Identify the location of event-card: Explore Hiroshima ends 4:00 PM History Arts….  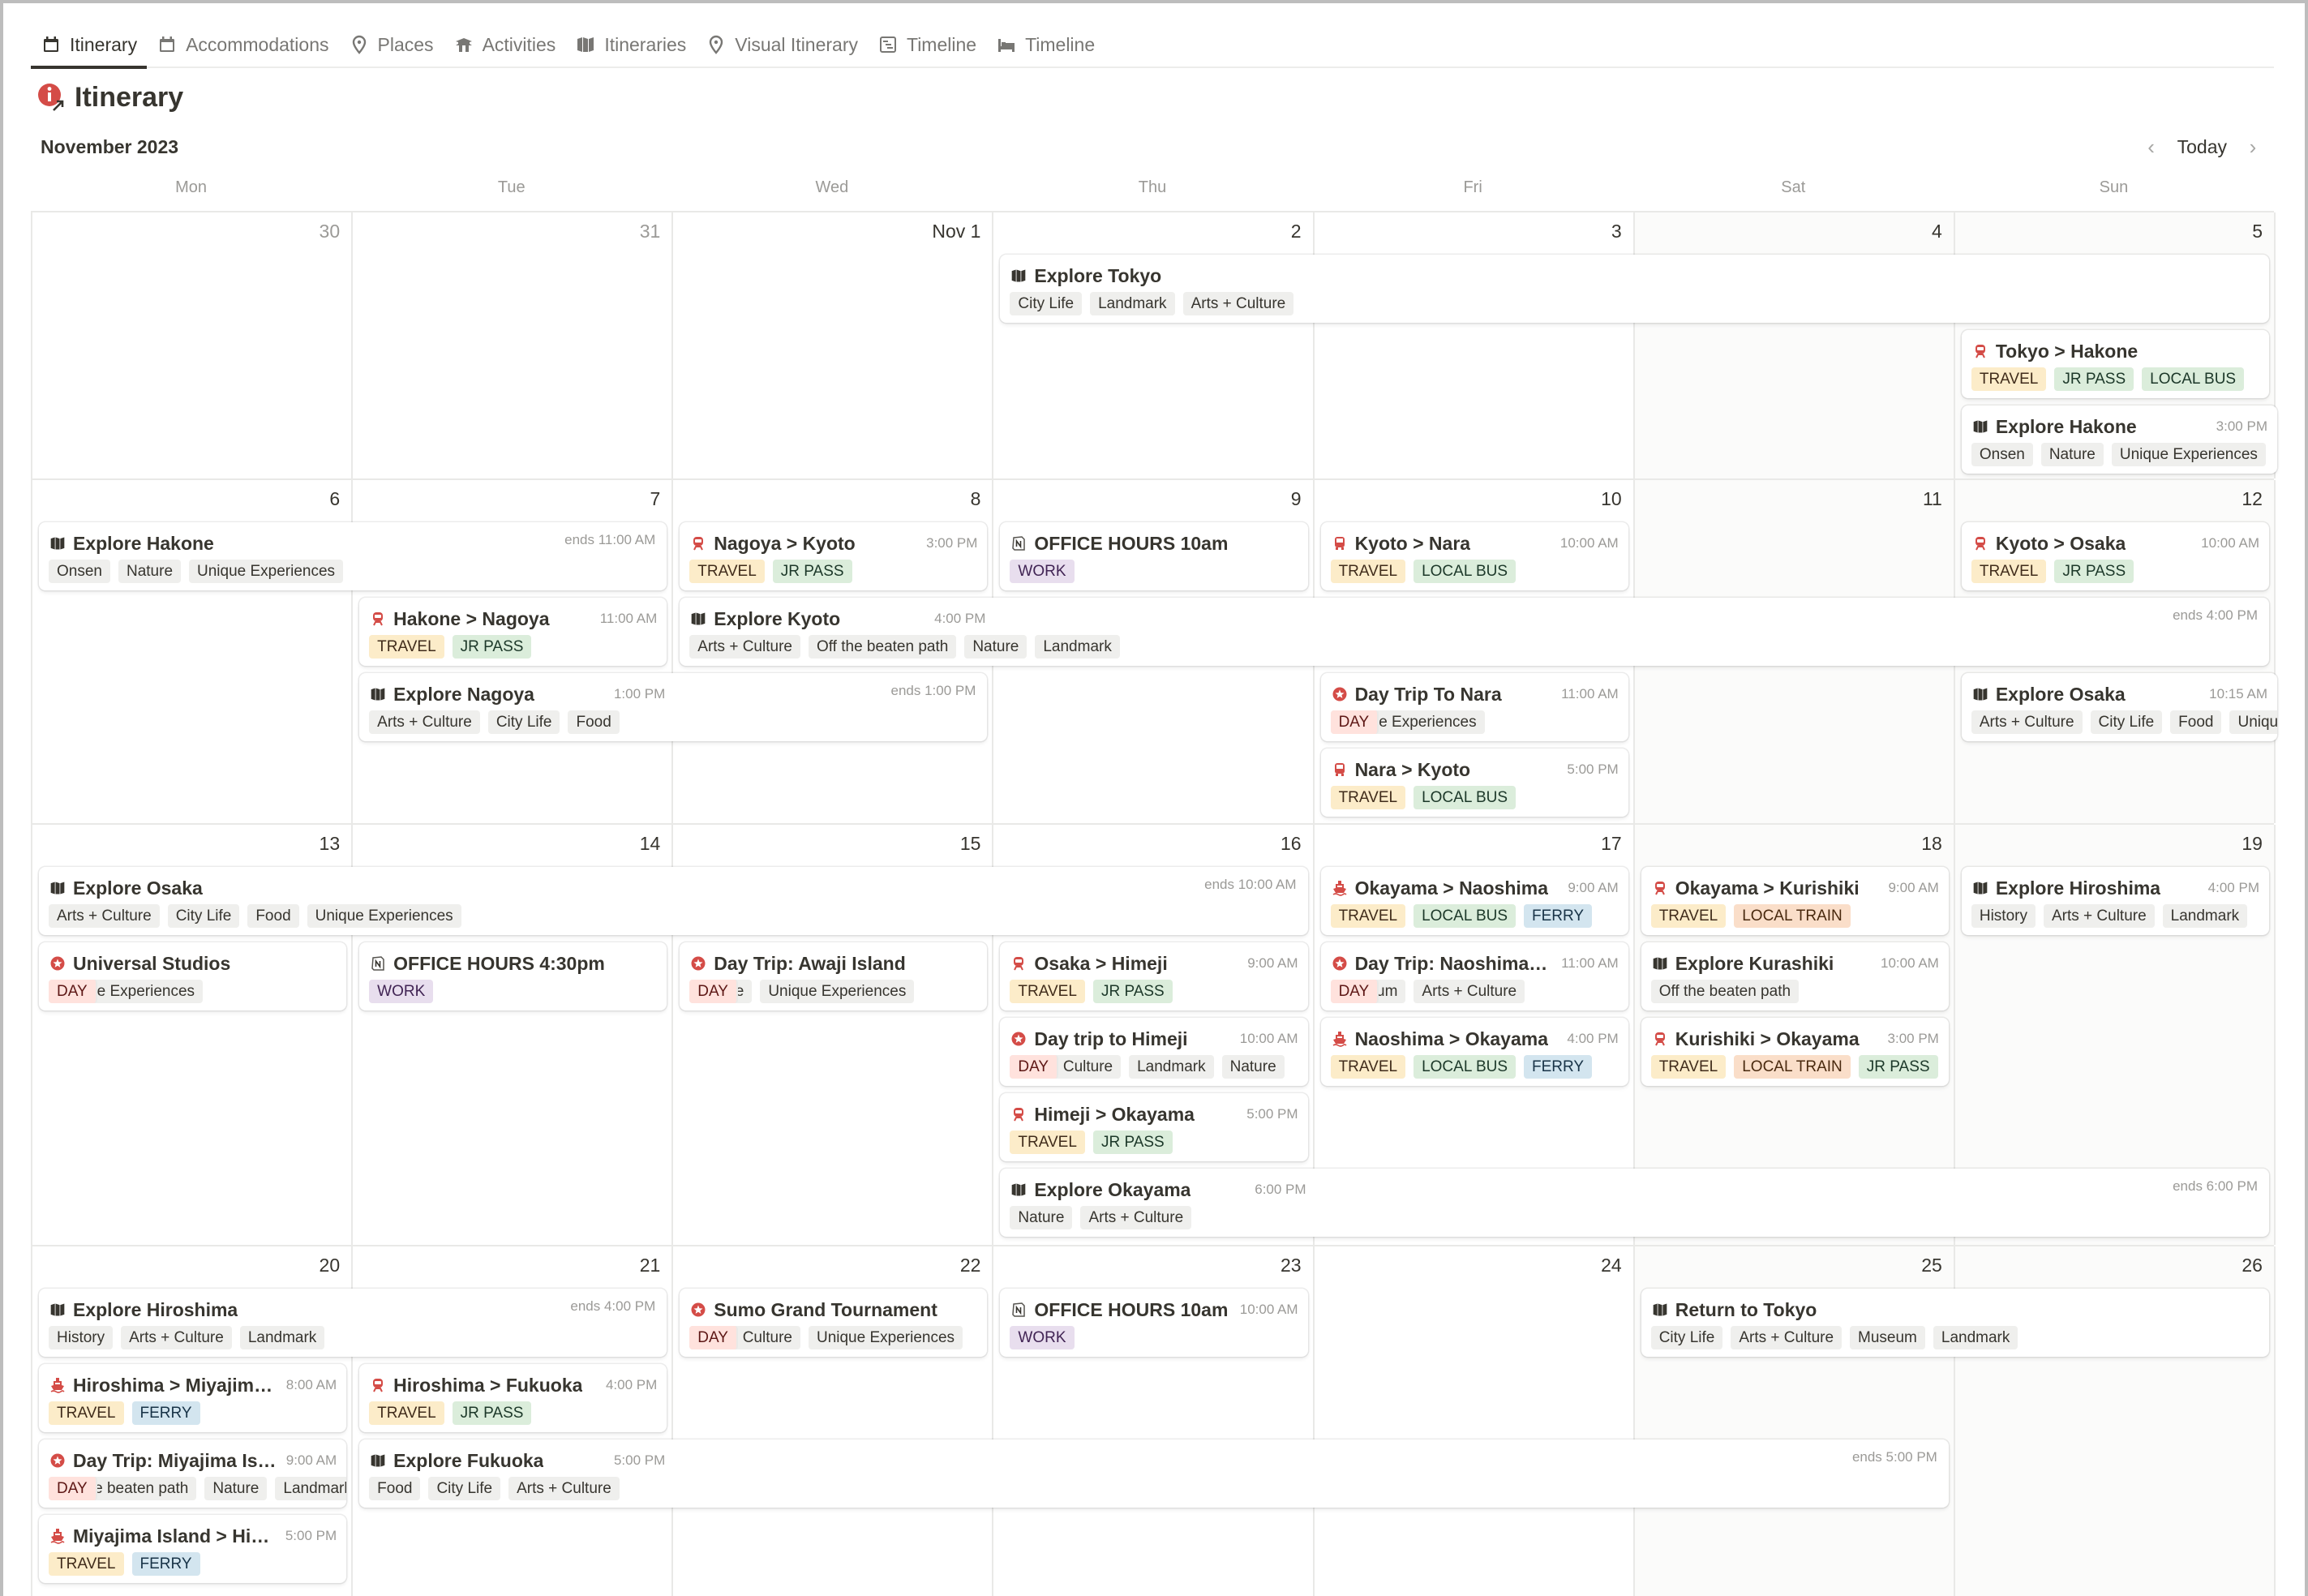
(353, 1323).